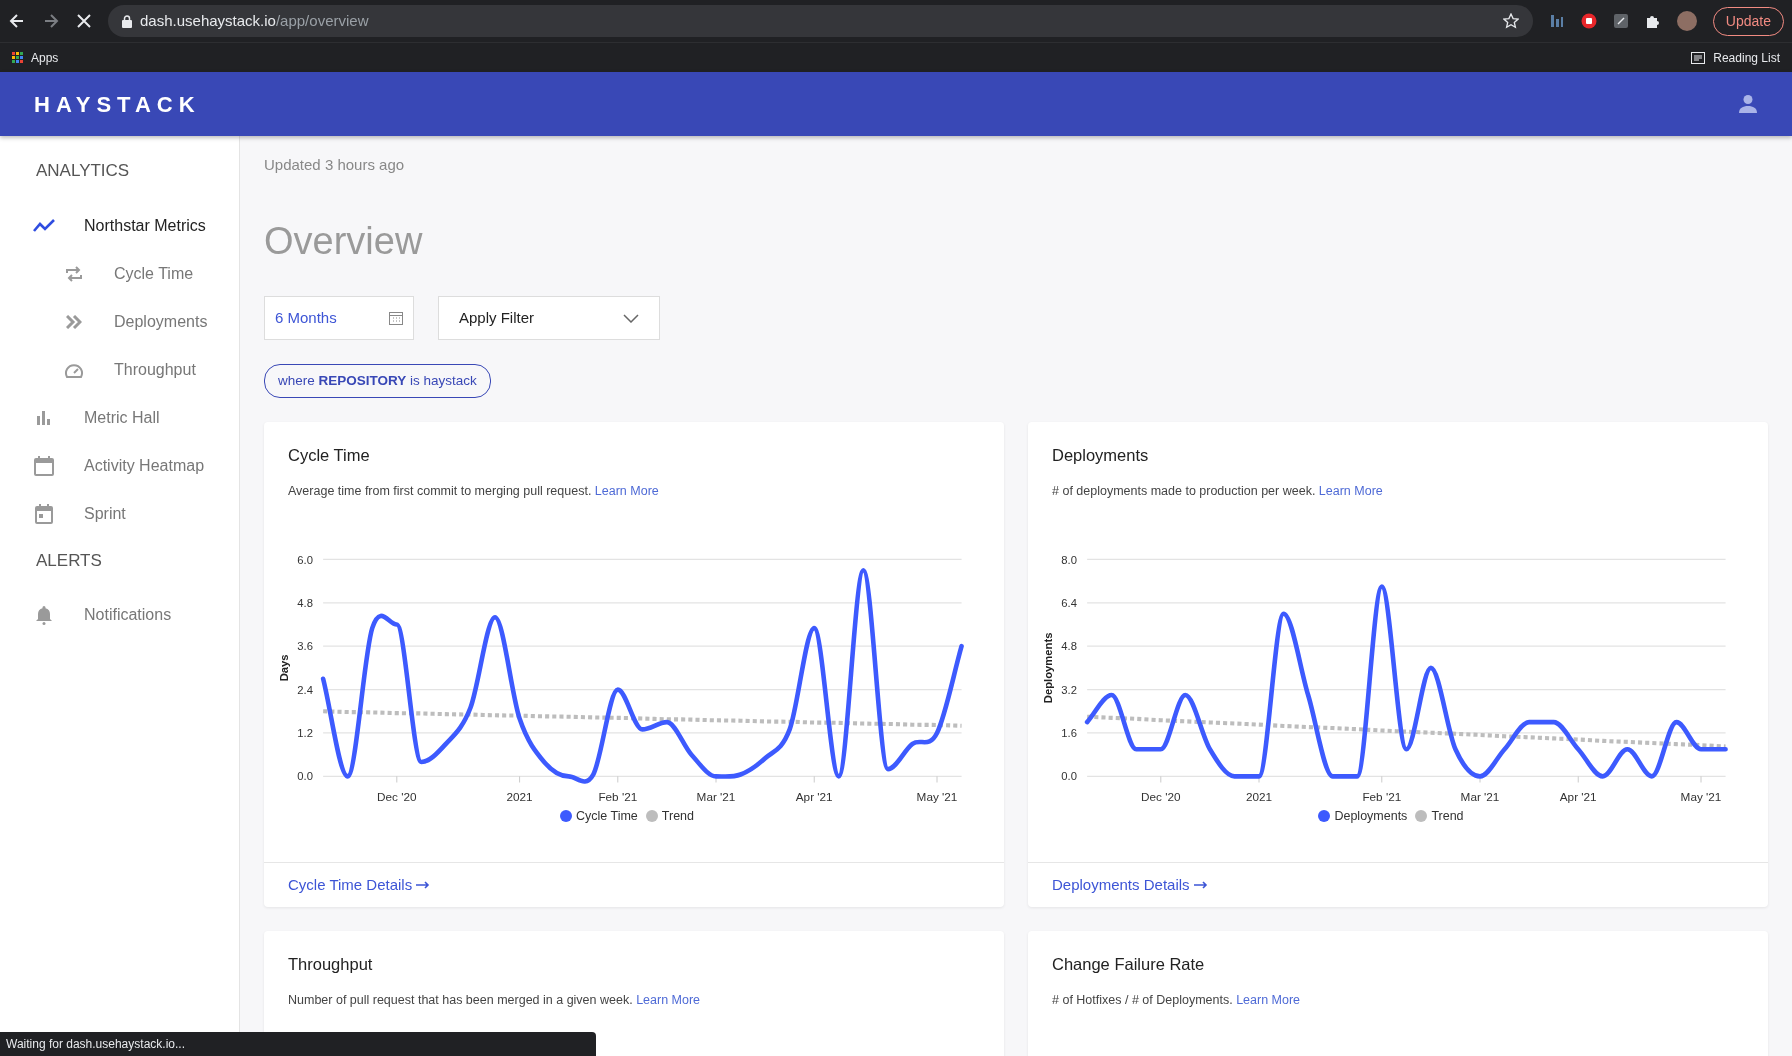 Image resolution: width=1792 pixels, height=1056 pixels. What do you see at coordinates (84, 21) in the screenshot?
I see `close-icon` at bounding box center [84, 21].